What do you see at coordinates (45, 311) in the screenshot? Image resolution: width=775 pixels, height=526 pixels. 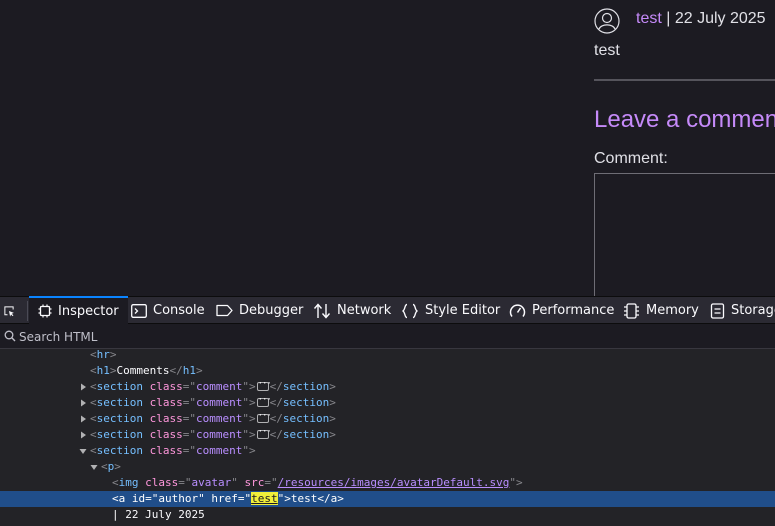 I see `inspector-icon` at bounding box center [45, 311].